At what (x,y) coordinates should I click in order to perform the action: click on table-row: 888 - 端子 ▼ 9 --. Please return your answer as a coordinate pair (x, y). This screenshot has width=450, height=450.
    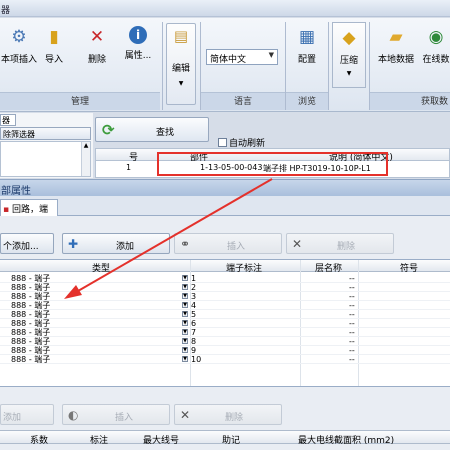
    Looking at the image, I should click on (225, 350).